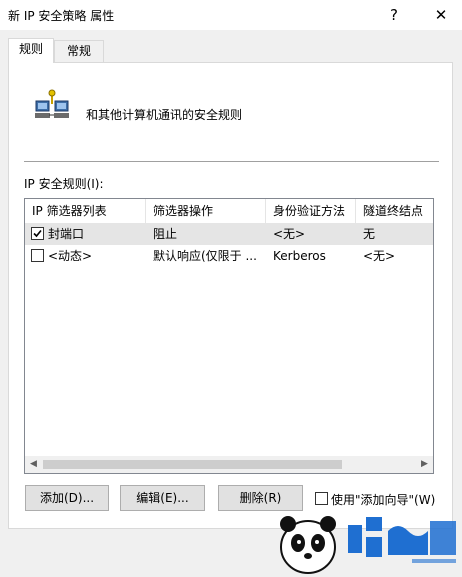  Describe the element at coordinates (231, 15) in the screenshot. I see `title-bar: 新 IP 安全策略 属性 ? ✕` at that location.